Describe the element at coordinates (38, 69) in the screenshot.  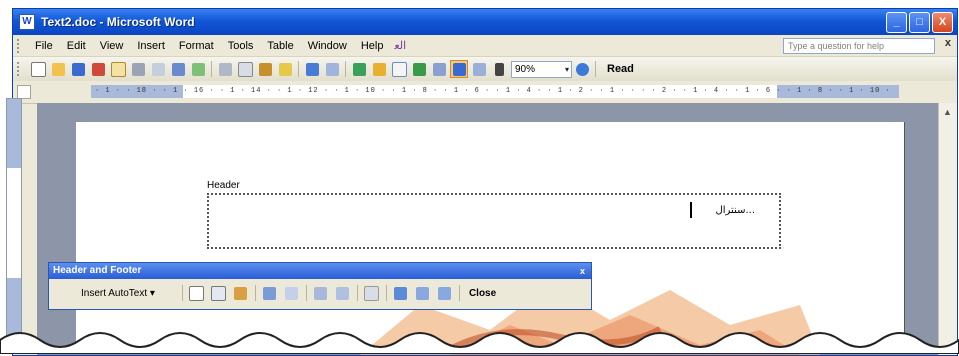
I see `new-document-icon` at that location.